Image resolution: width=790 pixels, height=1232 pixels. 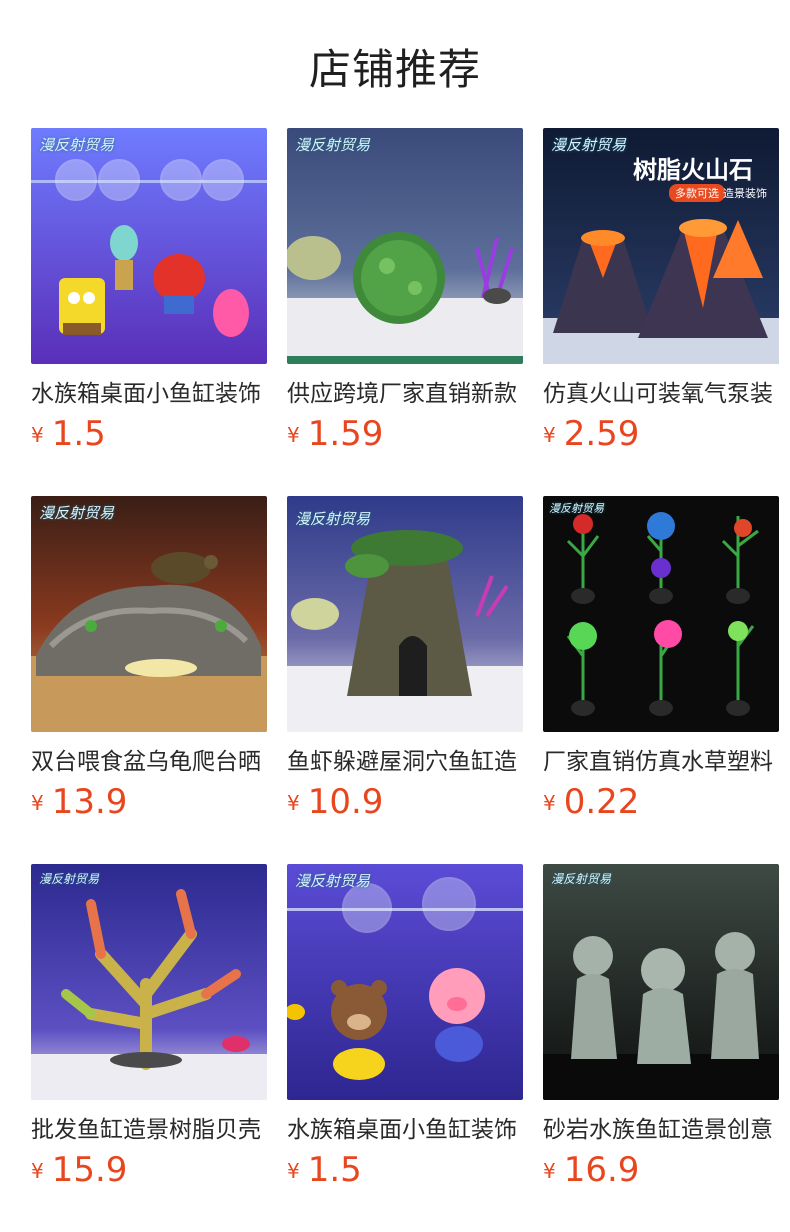 I want to click on product-name: 鱼虾躲避屋洞穴鱼缸造, so click(x=405, y=762).